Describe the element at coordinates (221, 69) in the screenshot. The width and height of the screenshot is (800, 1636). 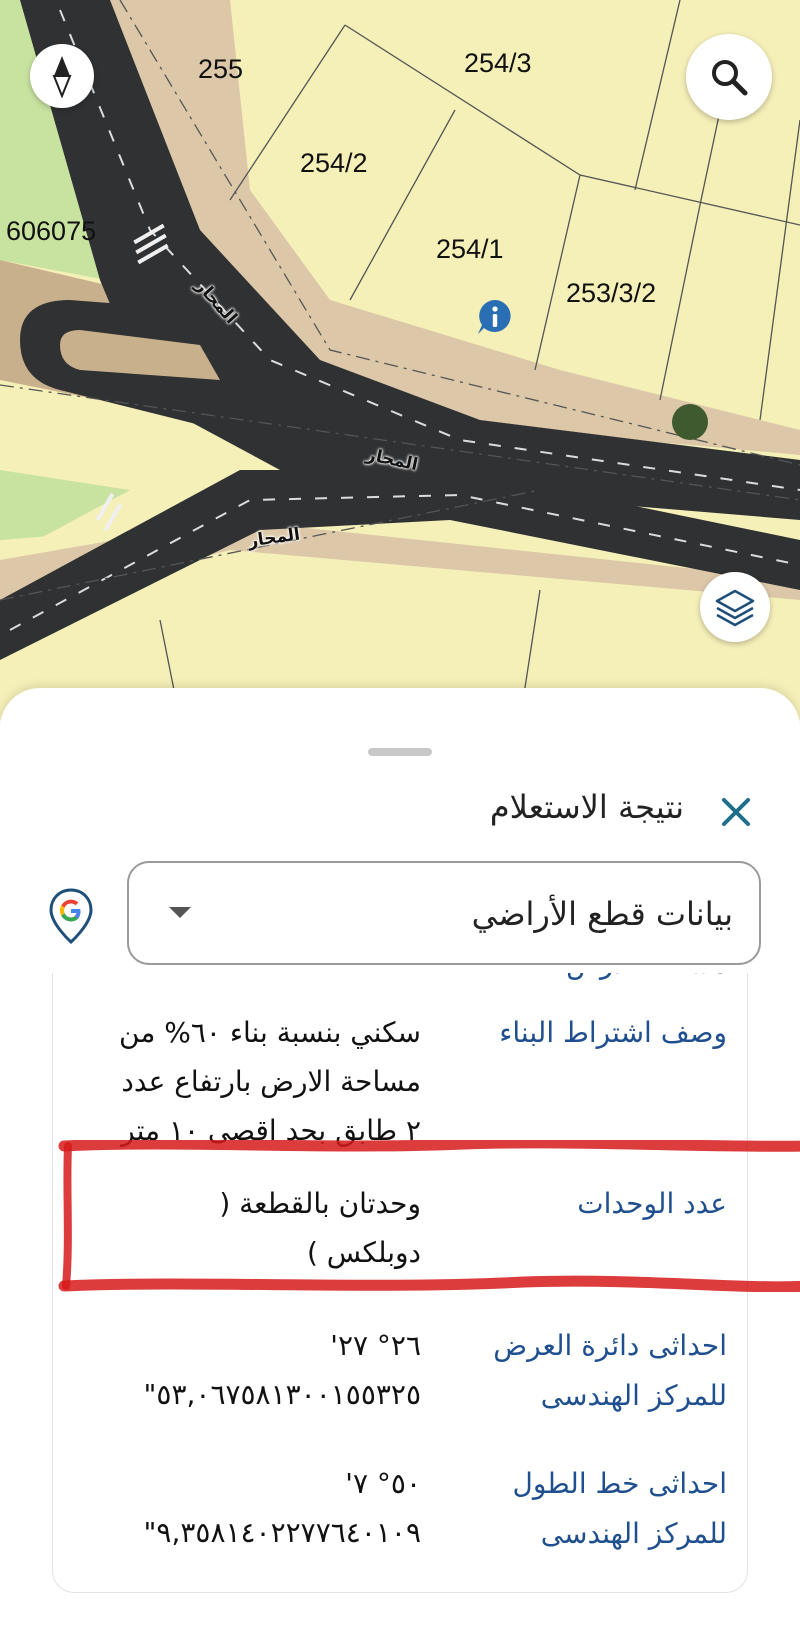
I see `parcel-label-255: 255` at that location.